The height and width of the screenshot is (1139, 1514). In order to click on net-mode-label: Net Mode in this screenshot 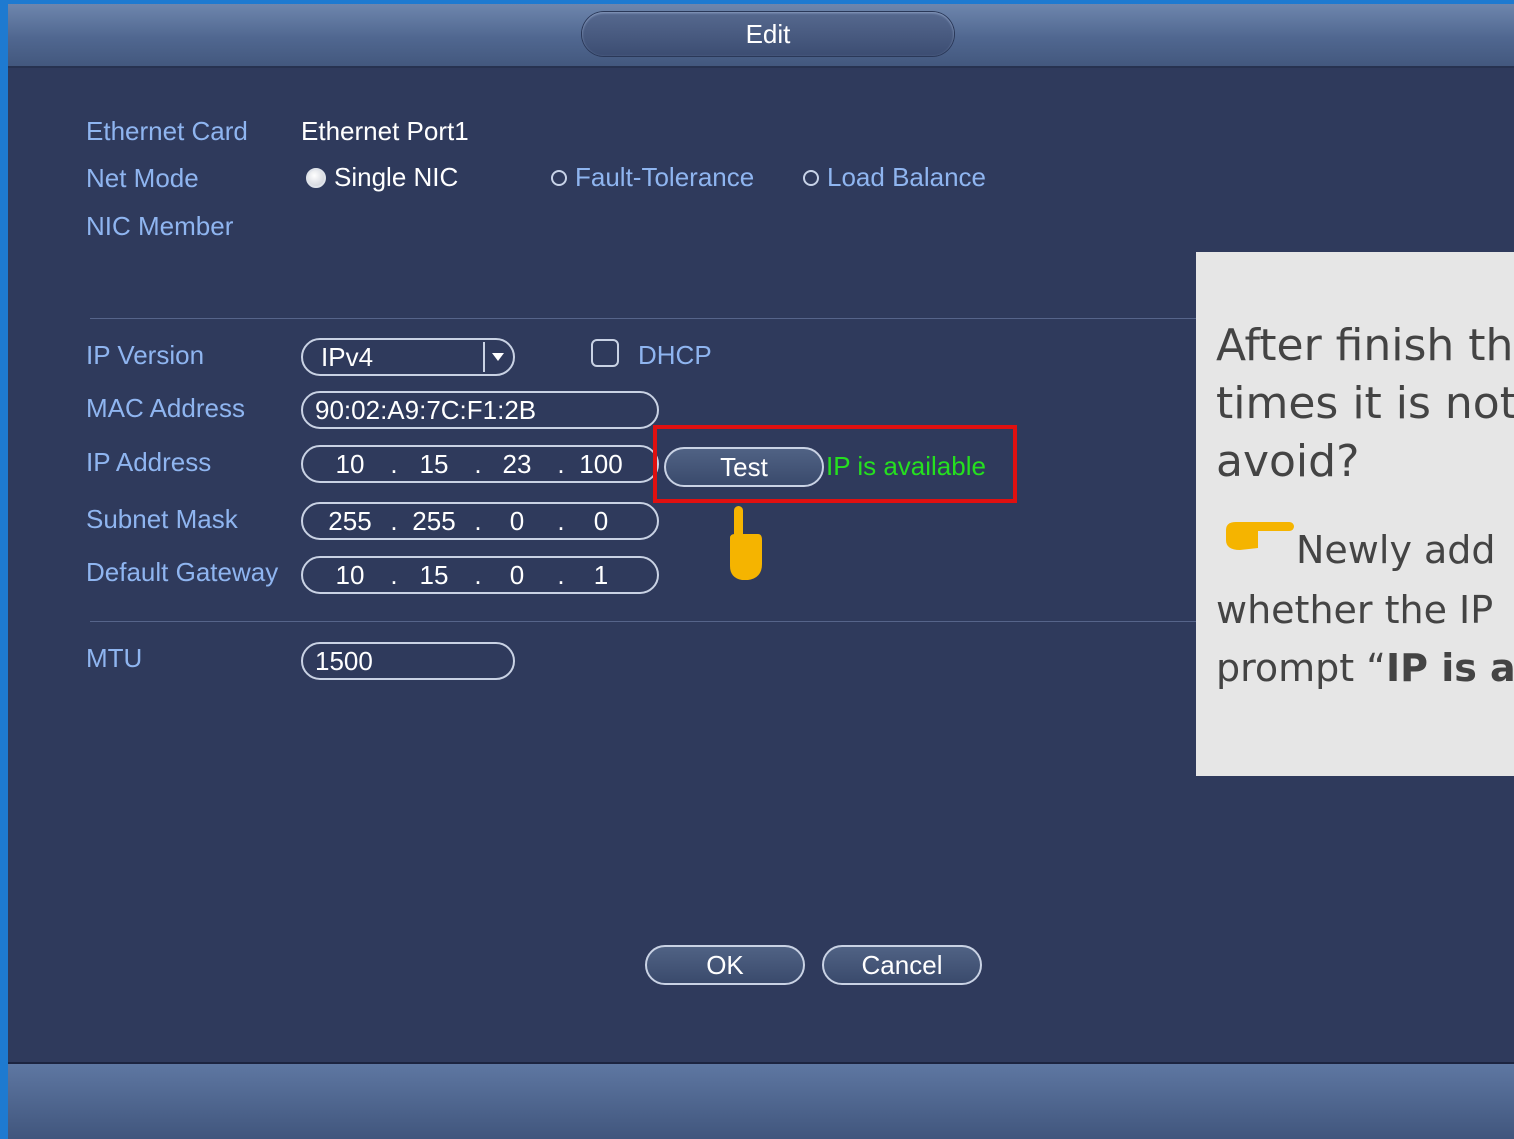, I will do `click(142, 178)`.